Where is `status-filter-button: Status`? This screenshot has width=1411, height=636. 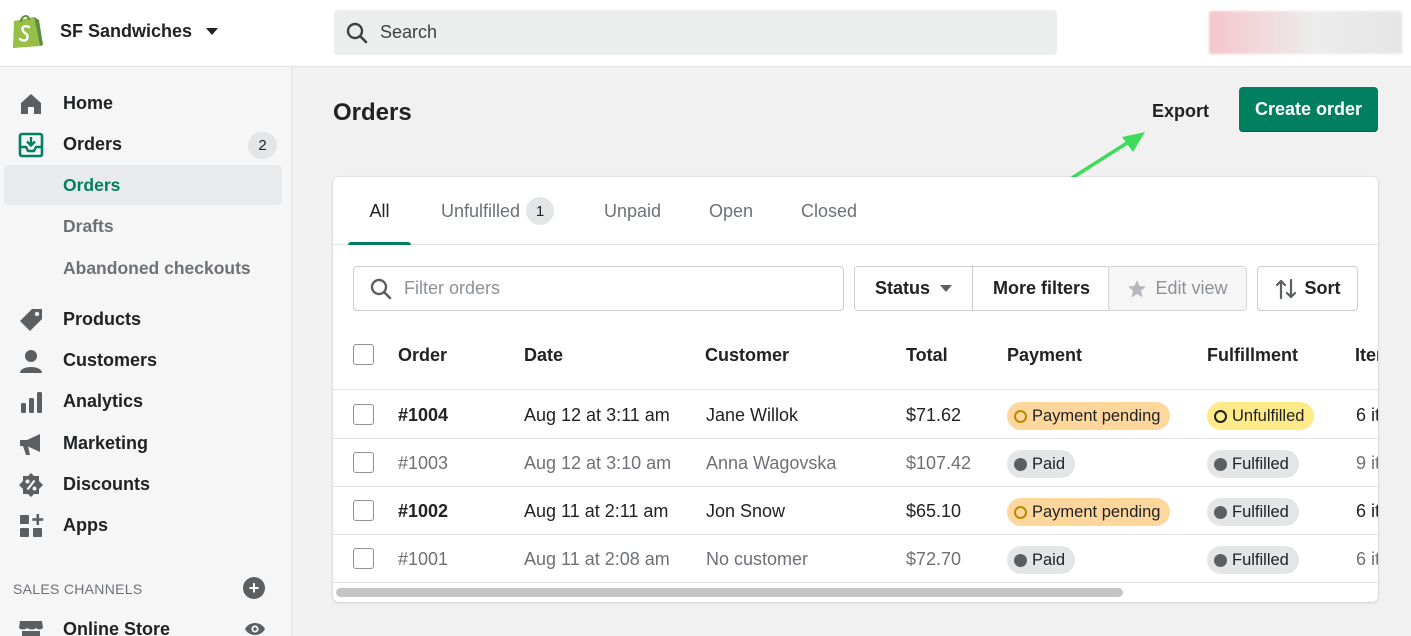 status-filter-button: Status is located at coordinates (914, 288).